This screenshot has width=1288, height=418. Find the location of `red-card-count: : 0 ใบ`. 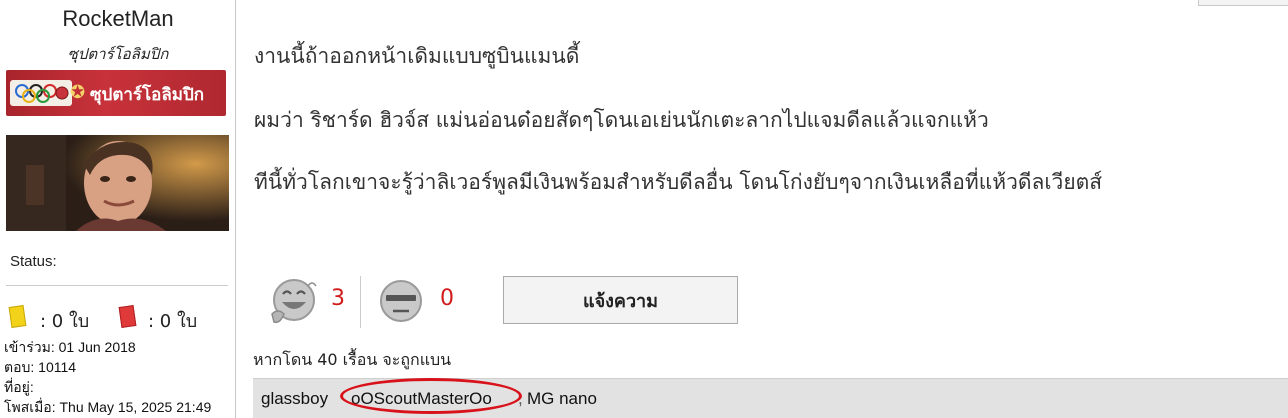

red-card-count: : 0 ใบ is located at coordinates (173, 321).